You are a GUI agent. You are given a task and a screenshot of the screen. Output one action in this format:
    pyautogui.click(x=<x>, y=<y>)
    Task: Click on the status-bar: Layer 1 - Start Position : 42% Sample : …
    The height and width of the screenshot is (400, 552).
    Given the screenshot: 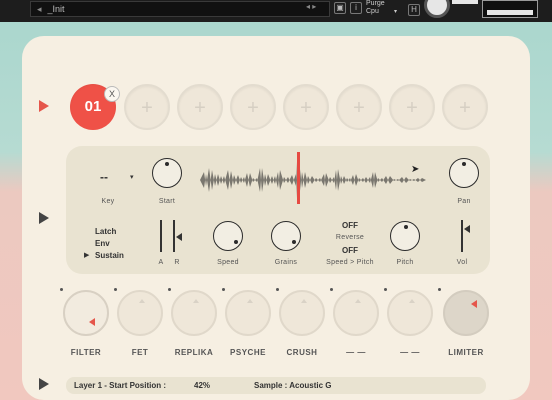 What is the action you would take?
    pyautogui.click(x=276, y=385)
    